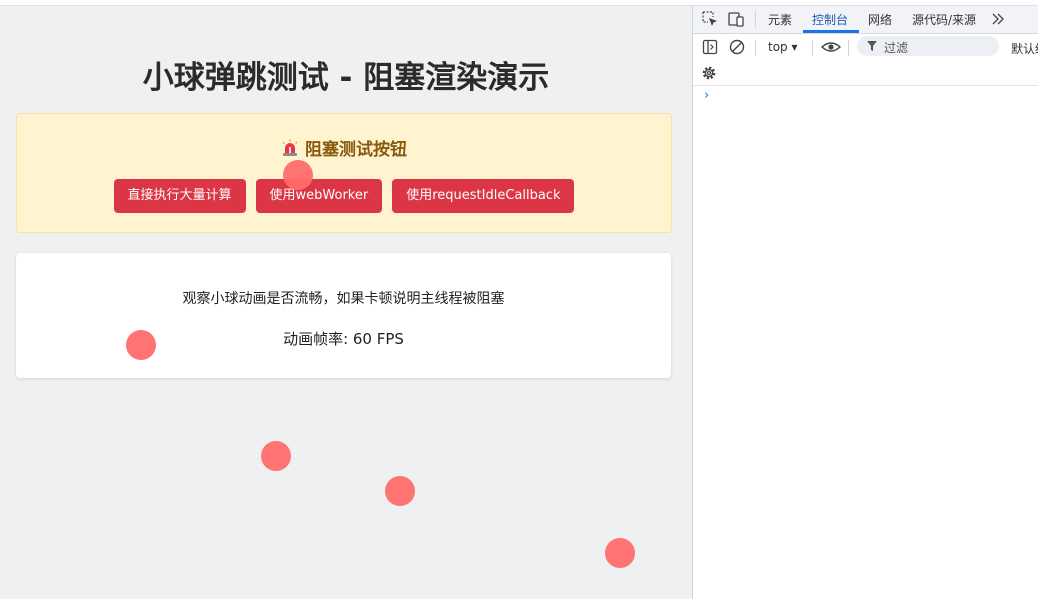 The height and width of the screenshot is (599, 1038). I want to click on direct-compute-button: 直接执行大量计算, so click(179, 196).